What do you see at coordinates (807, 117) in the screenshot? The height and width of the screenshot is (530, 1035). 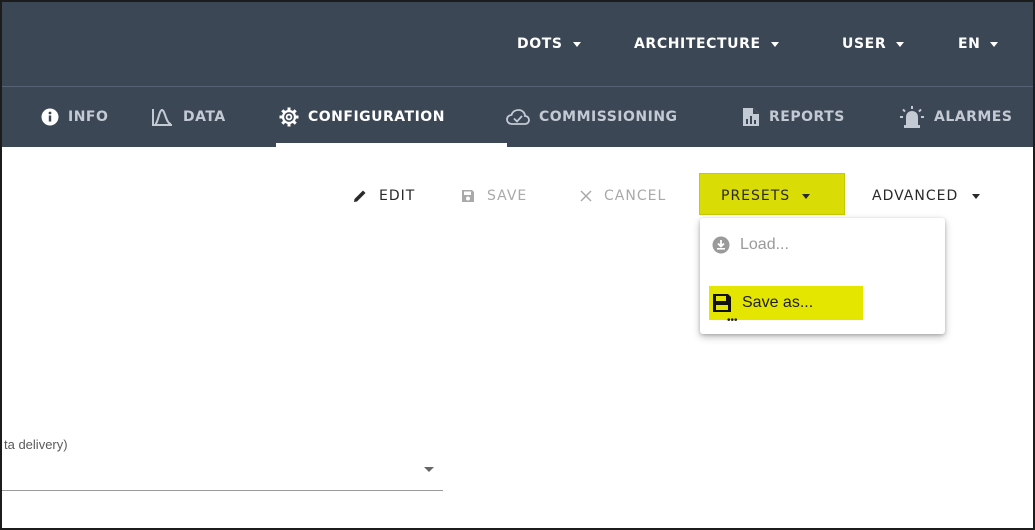 I see `tab-reports-label: REPORTS` at bounding box center [807, 117].